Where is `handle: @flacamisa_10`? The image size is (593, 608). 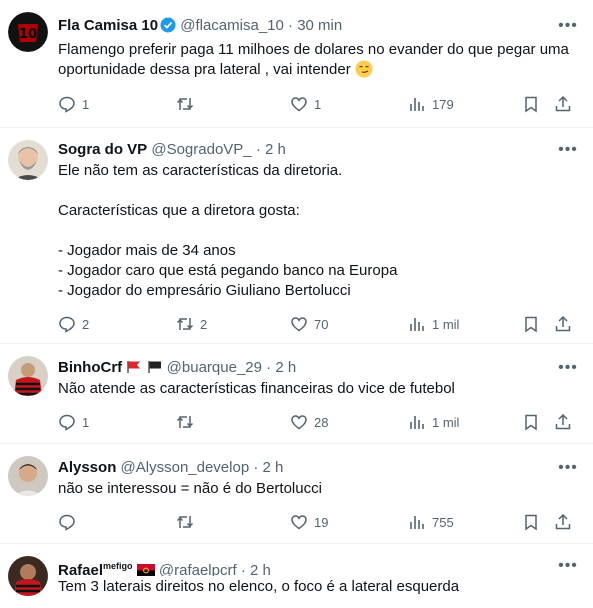
handle: @flacamisa_10 is located at coordinates (232, 25).